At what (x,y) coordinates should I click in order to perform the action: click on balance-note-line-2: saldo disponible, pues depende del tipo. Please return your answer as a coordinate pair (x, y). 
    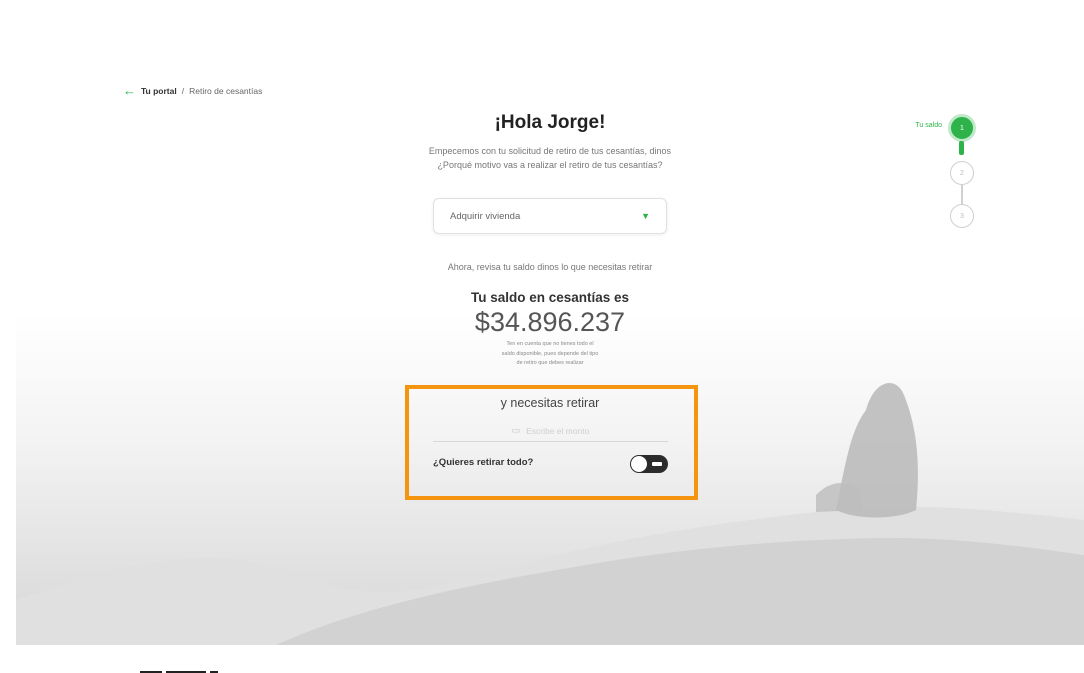
    Looking at the image, I should click on (550, 353).